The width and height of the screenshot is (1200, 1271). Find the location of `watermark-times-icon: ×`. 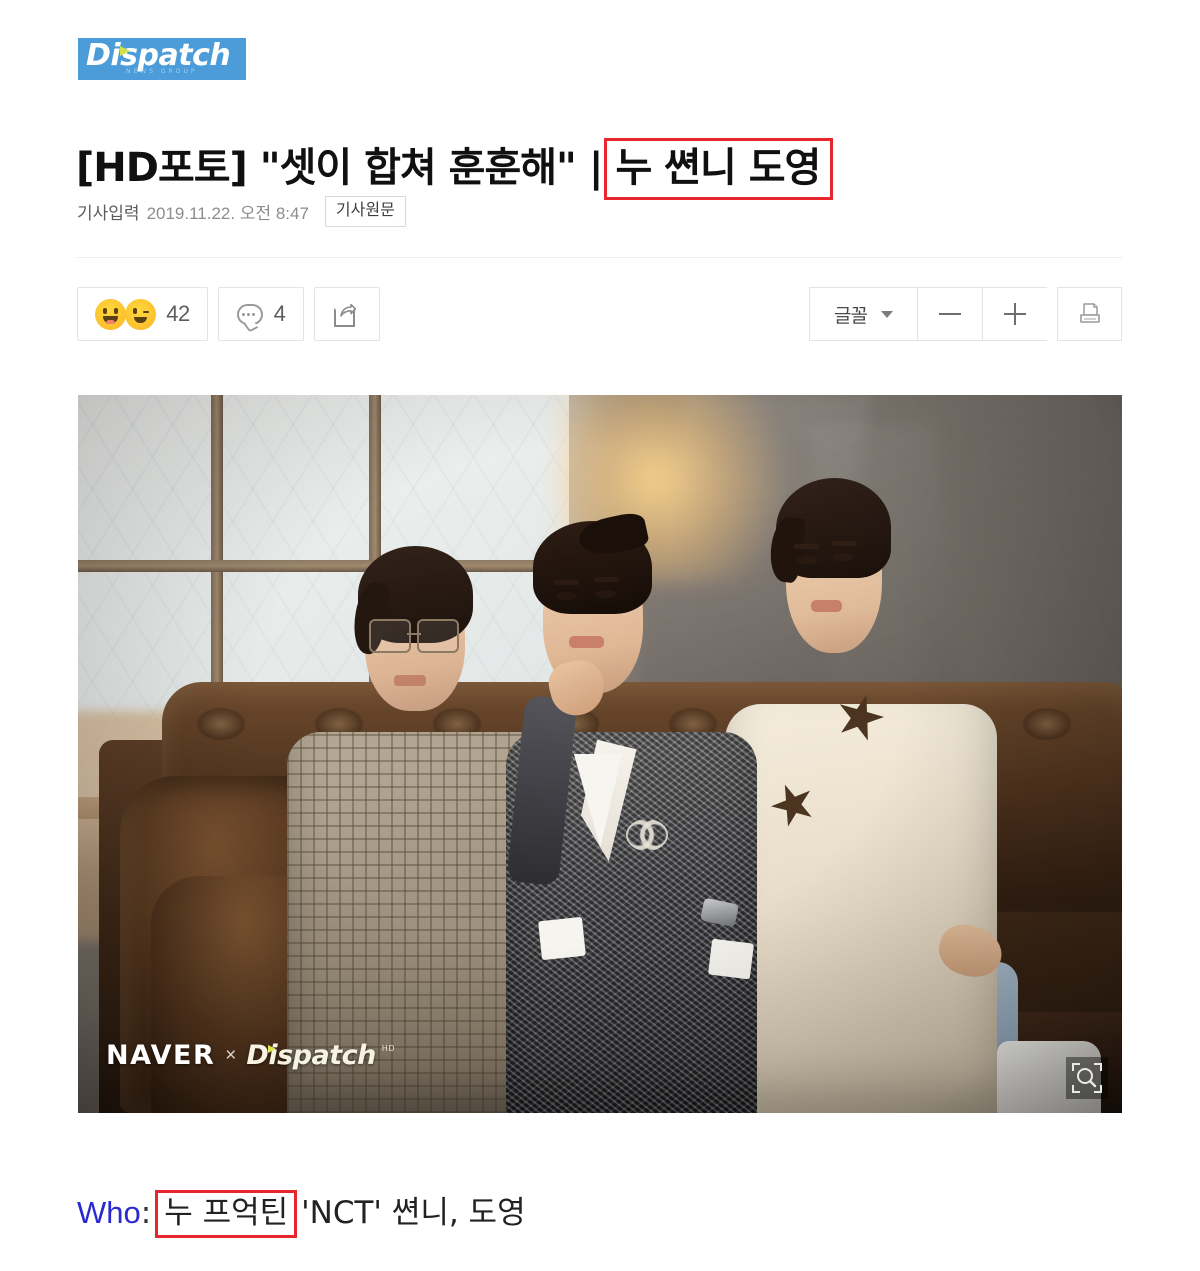

watermark-times-icon: × is located at coordinates (231, 1055).